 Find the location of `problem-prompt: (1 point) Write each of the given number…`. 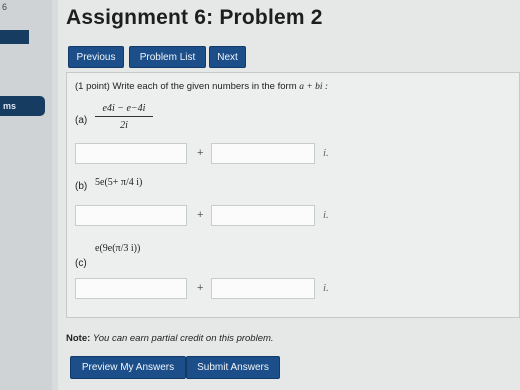

problem-prompt: (1 point) Write each of the given number… is located at coordinates (201, 86).